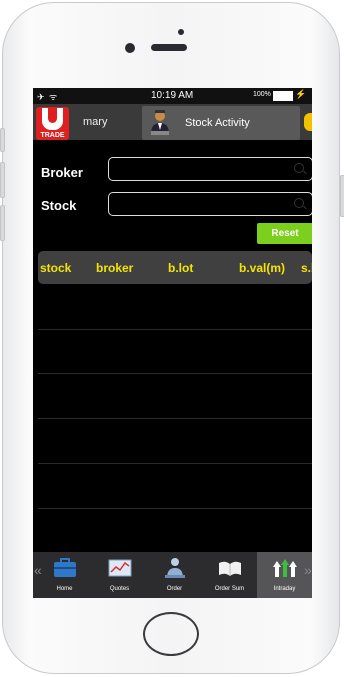 The image size is (344, 677). I want to click on active-tab-label: Stock Activity, so click(217, 123).